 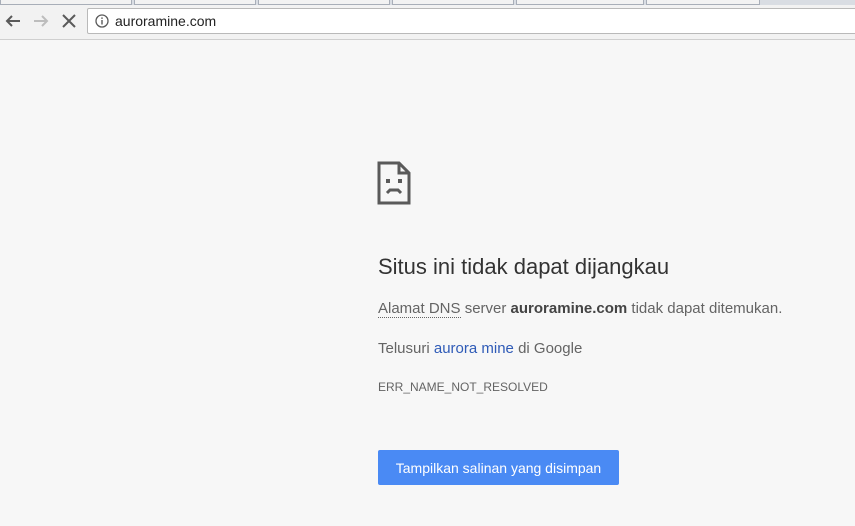 What do you see at coordinates (165, 21) in the screenshot?
I see `url-text: auroramine.com` at bounding box center [165, 21].